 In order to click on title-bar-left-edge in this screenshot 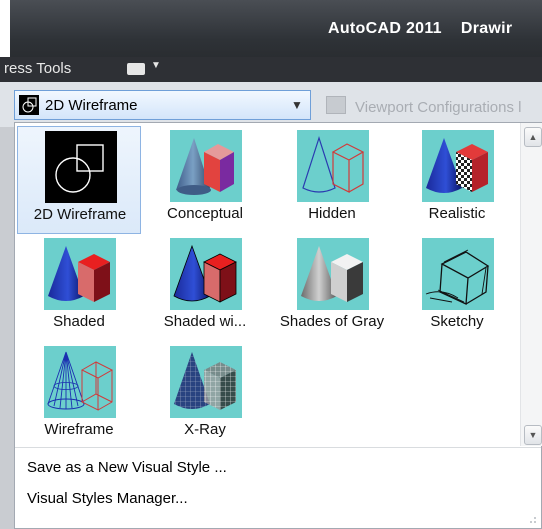, I will do `click(5, 28)`.